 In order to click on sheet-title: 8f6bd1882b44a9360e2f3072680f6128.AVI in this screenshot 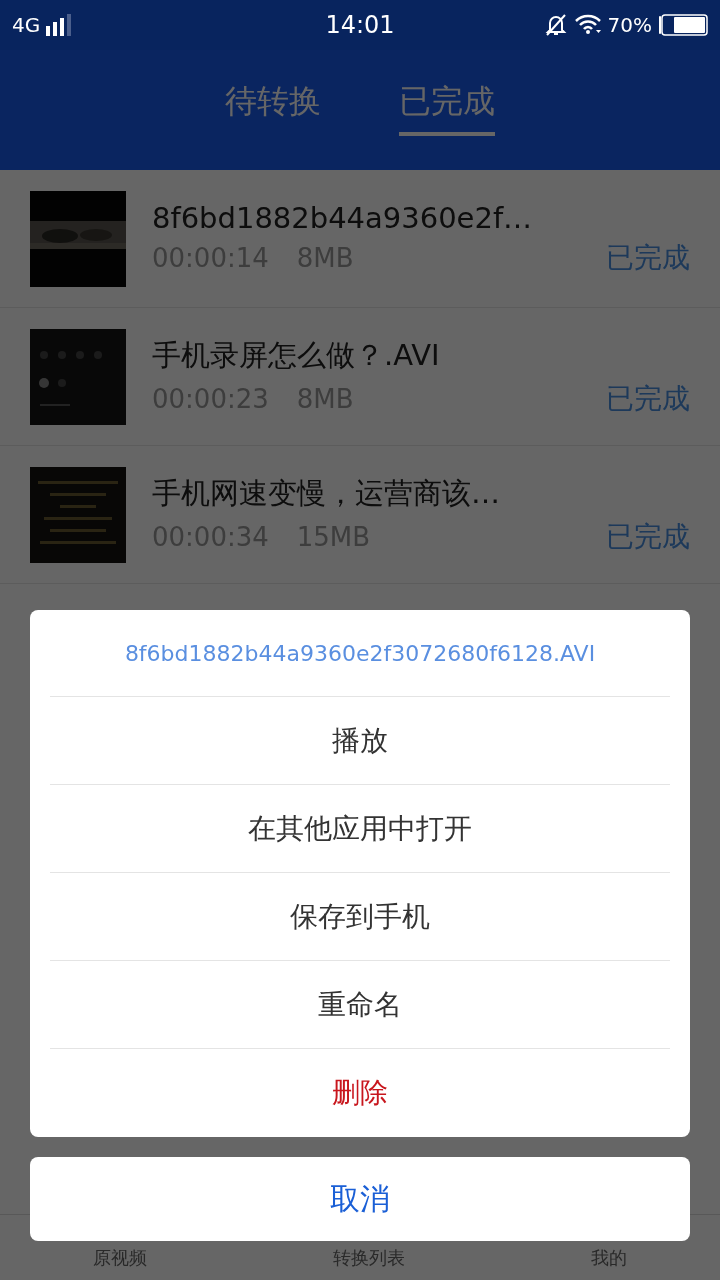, I will do `click(360, 653)`.